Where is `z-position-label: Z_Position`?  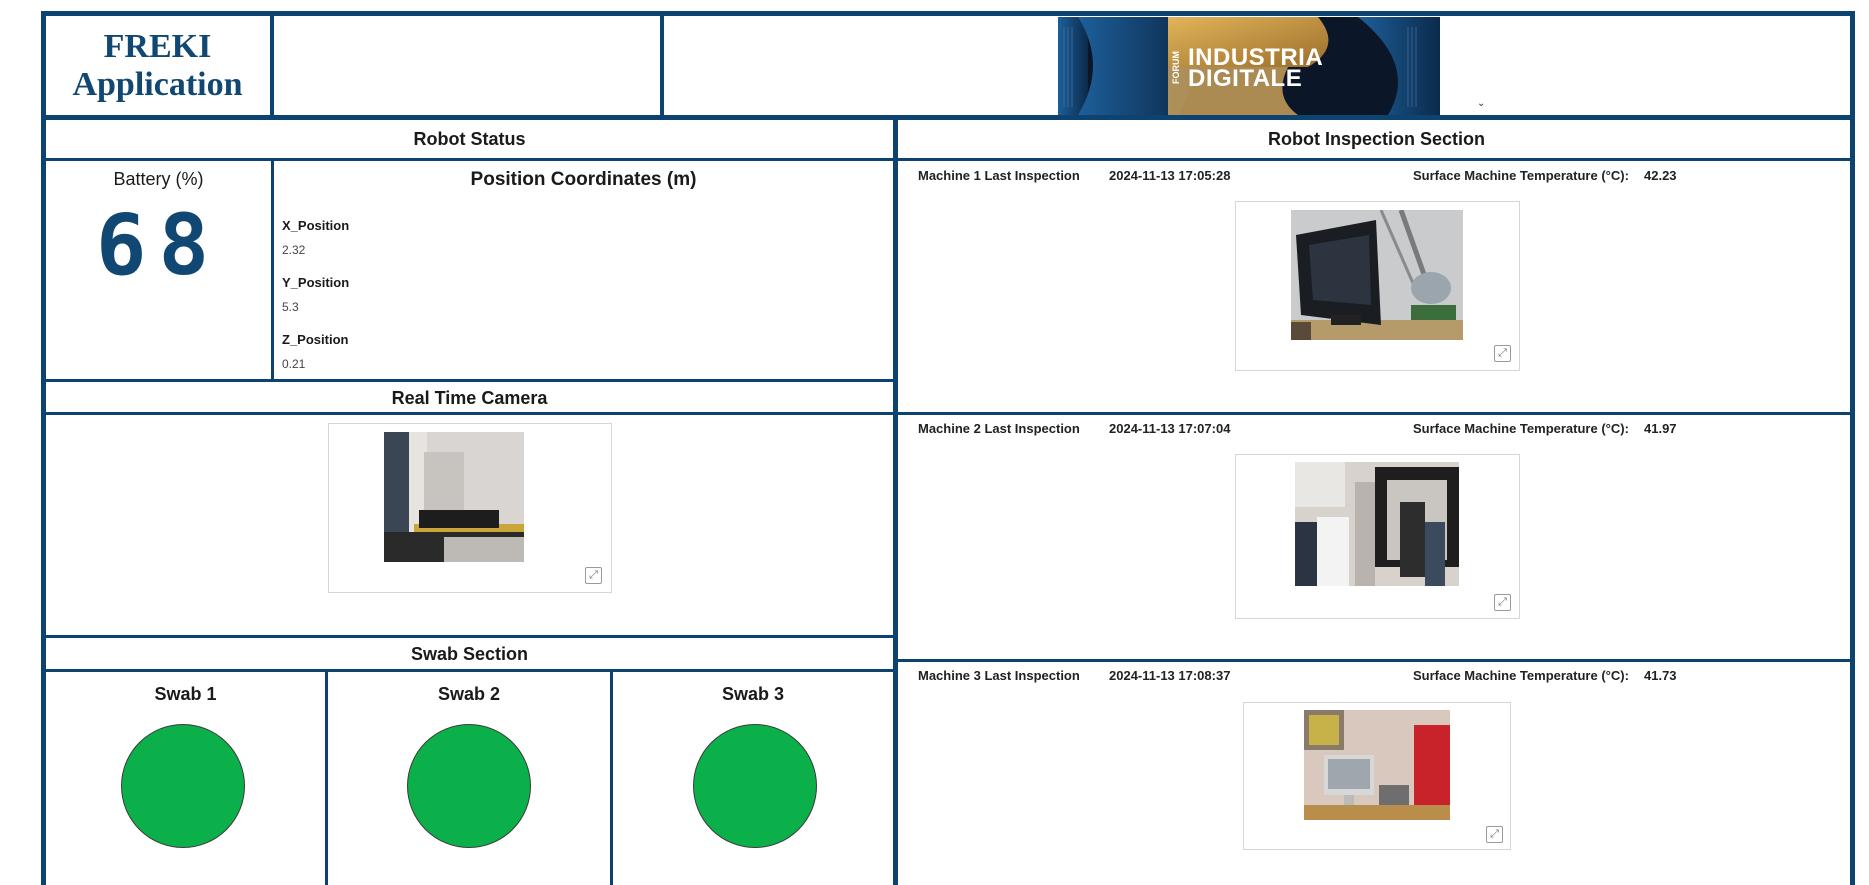
z-position-label: Z_Position is located at coordinates (315, 339).